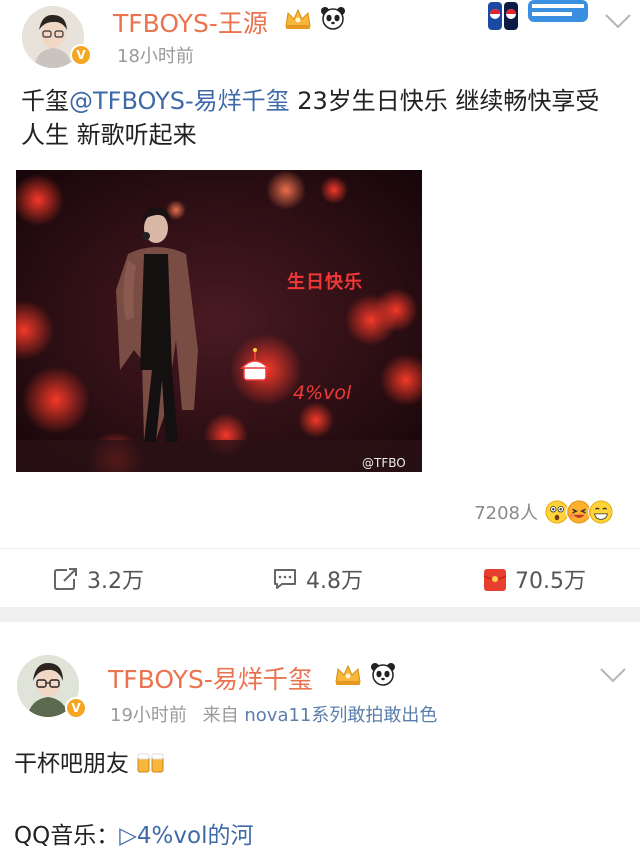  I want to click on source-prefix: 来自, so click(220, 715).